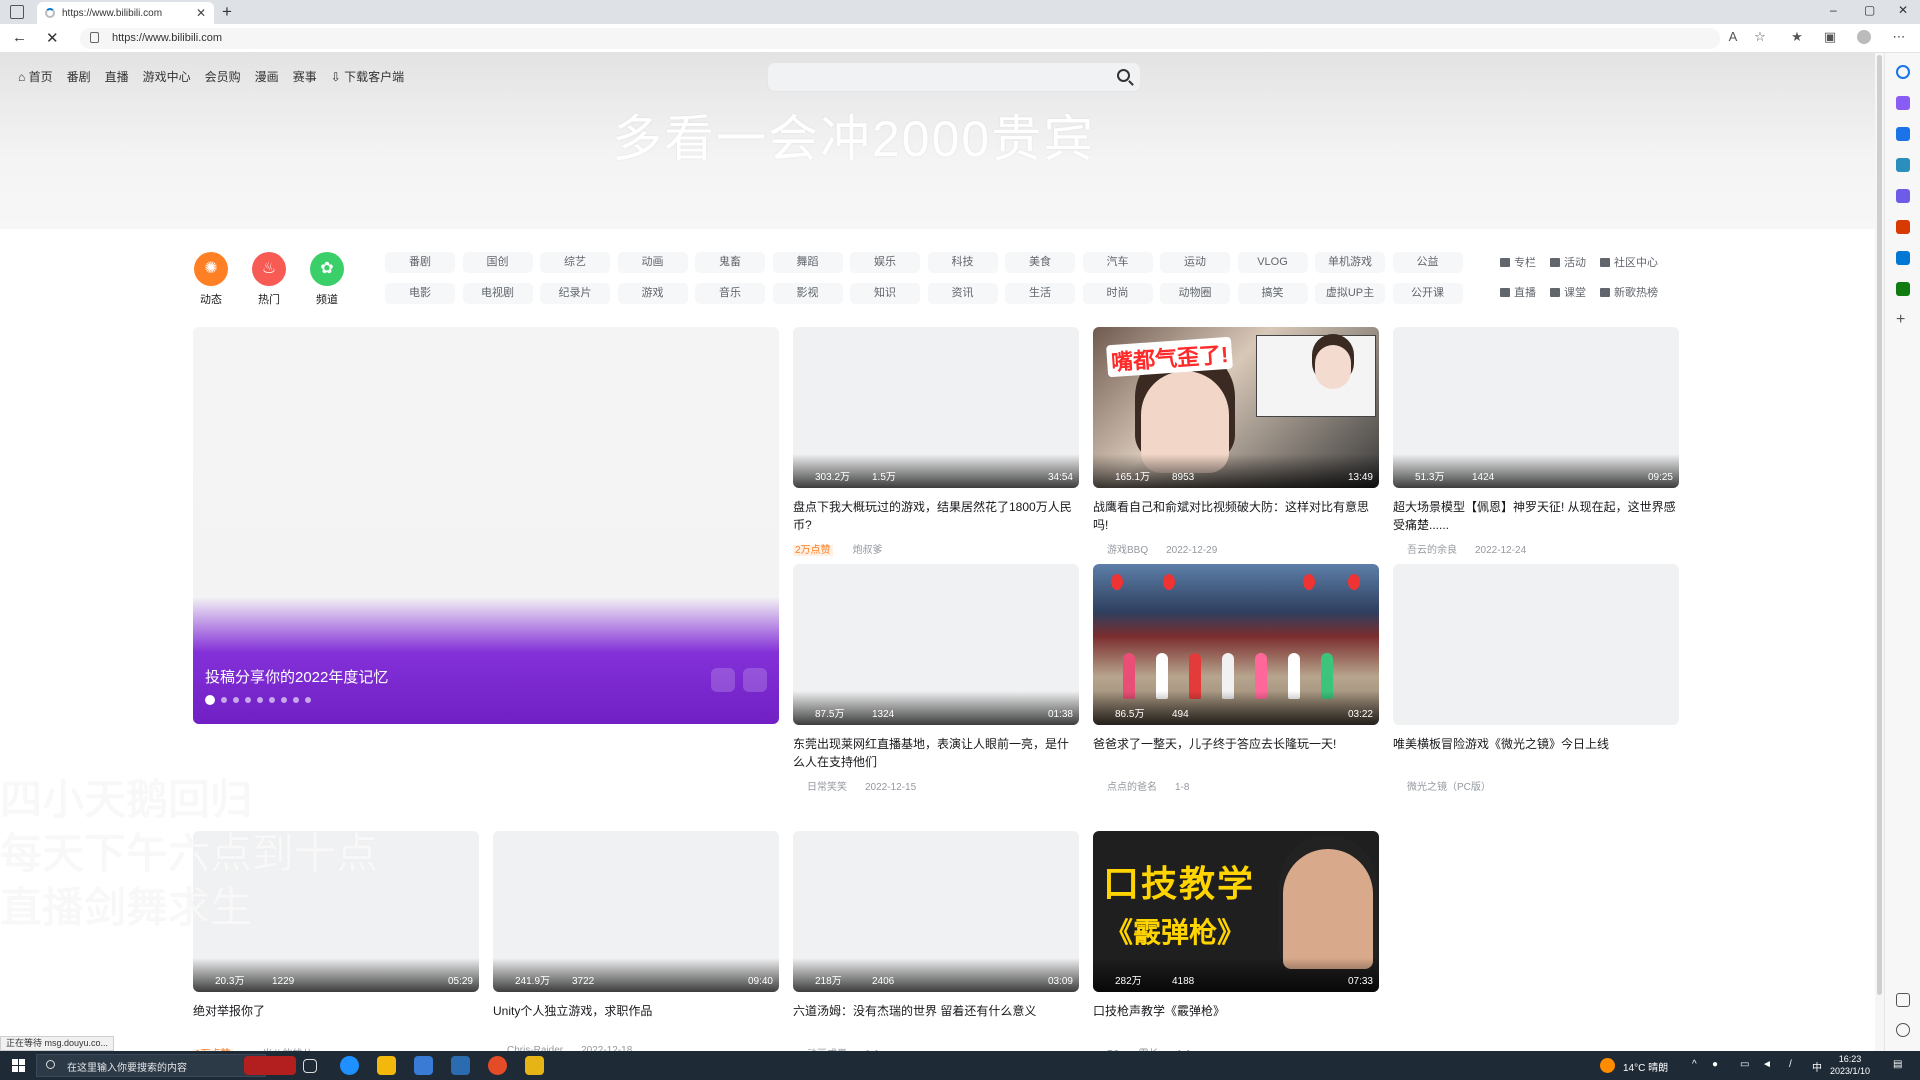 The width and height of the screenshot is (1920, 1080). I want to click on store-icon, so click(423, 1065).